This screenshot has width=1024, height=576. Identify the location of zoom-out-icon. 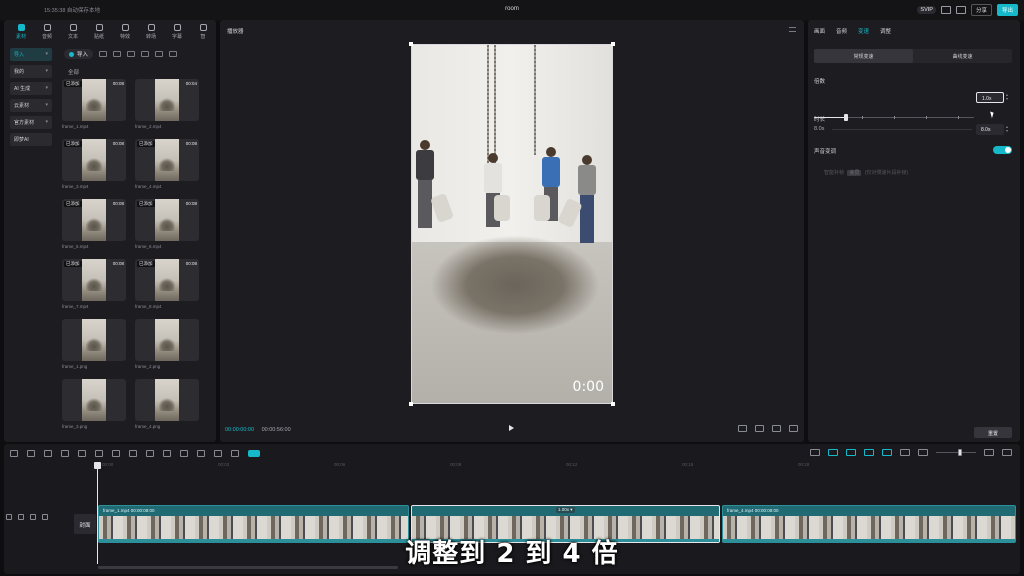
(923, 452).